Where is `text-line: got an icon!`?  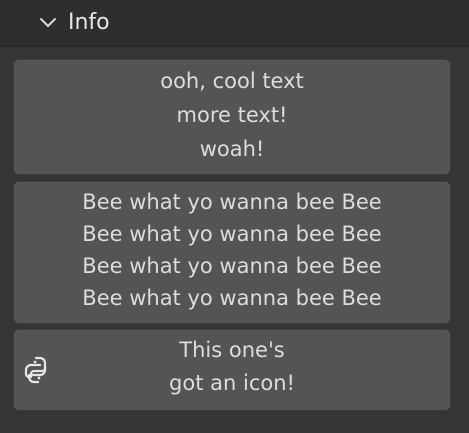 text-line: got an icon! is located at coordinates (232, 383).